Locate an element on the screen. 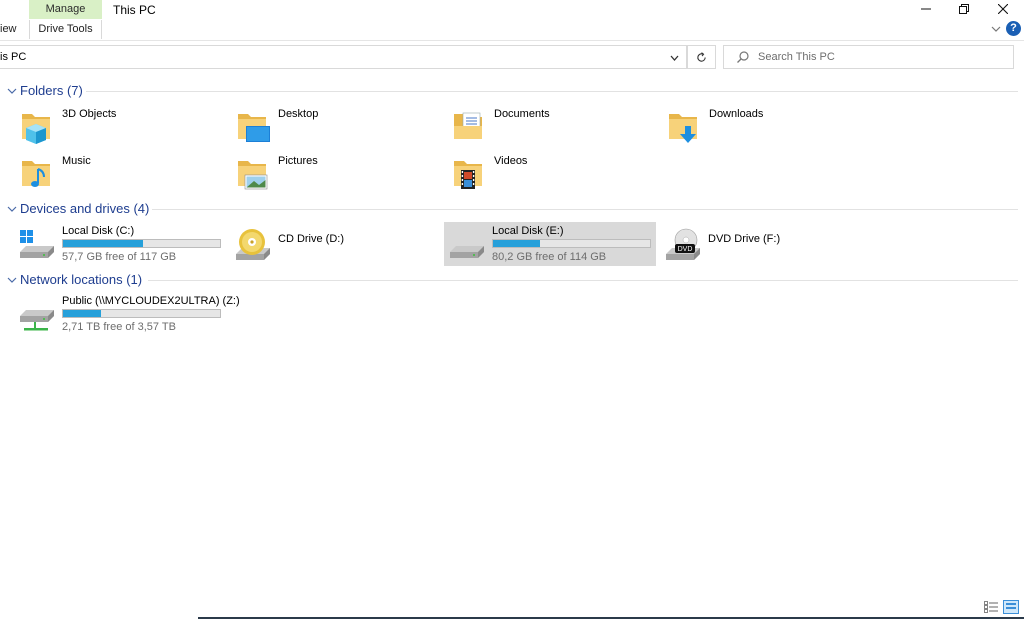  title-bar: Manage iew Drive Tools This PC ? is located at coordinates (512, 20).